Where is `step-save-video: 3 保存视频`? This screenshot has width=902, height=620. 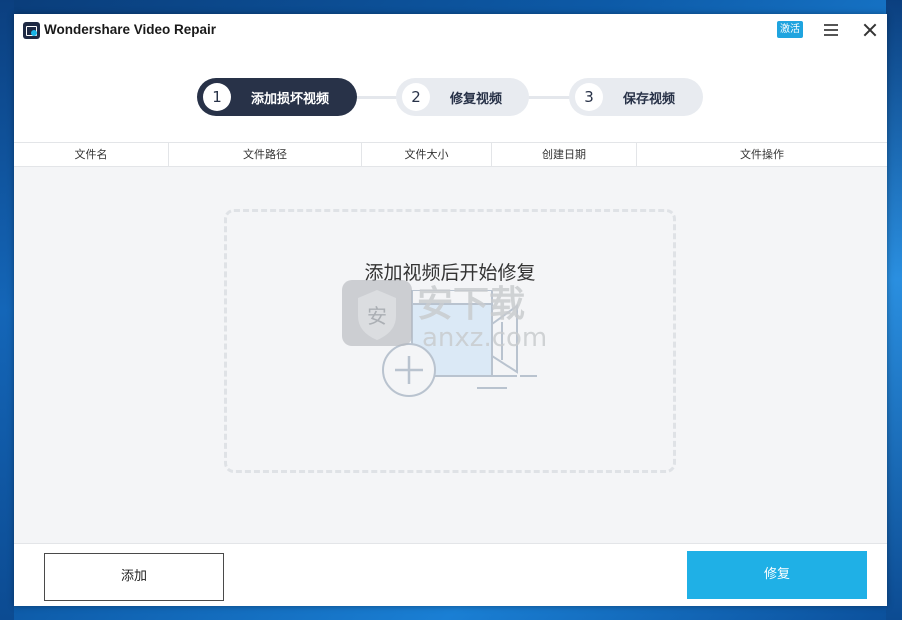 step-save-video: 3 保存视频 is located at coordinates (636, 97).